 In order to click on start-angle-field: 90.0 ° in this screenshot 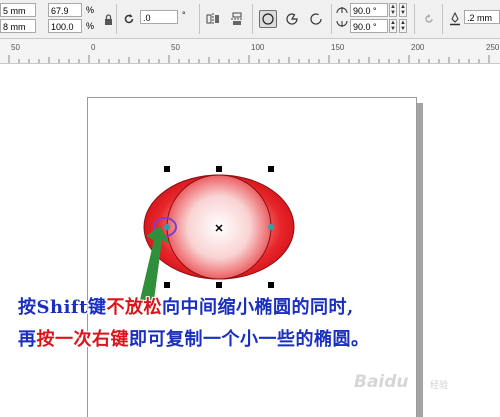, I will do `click(369, 10)`.